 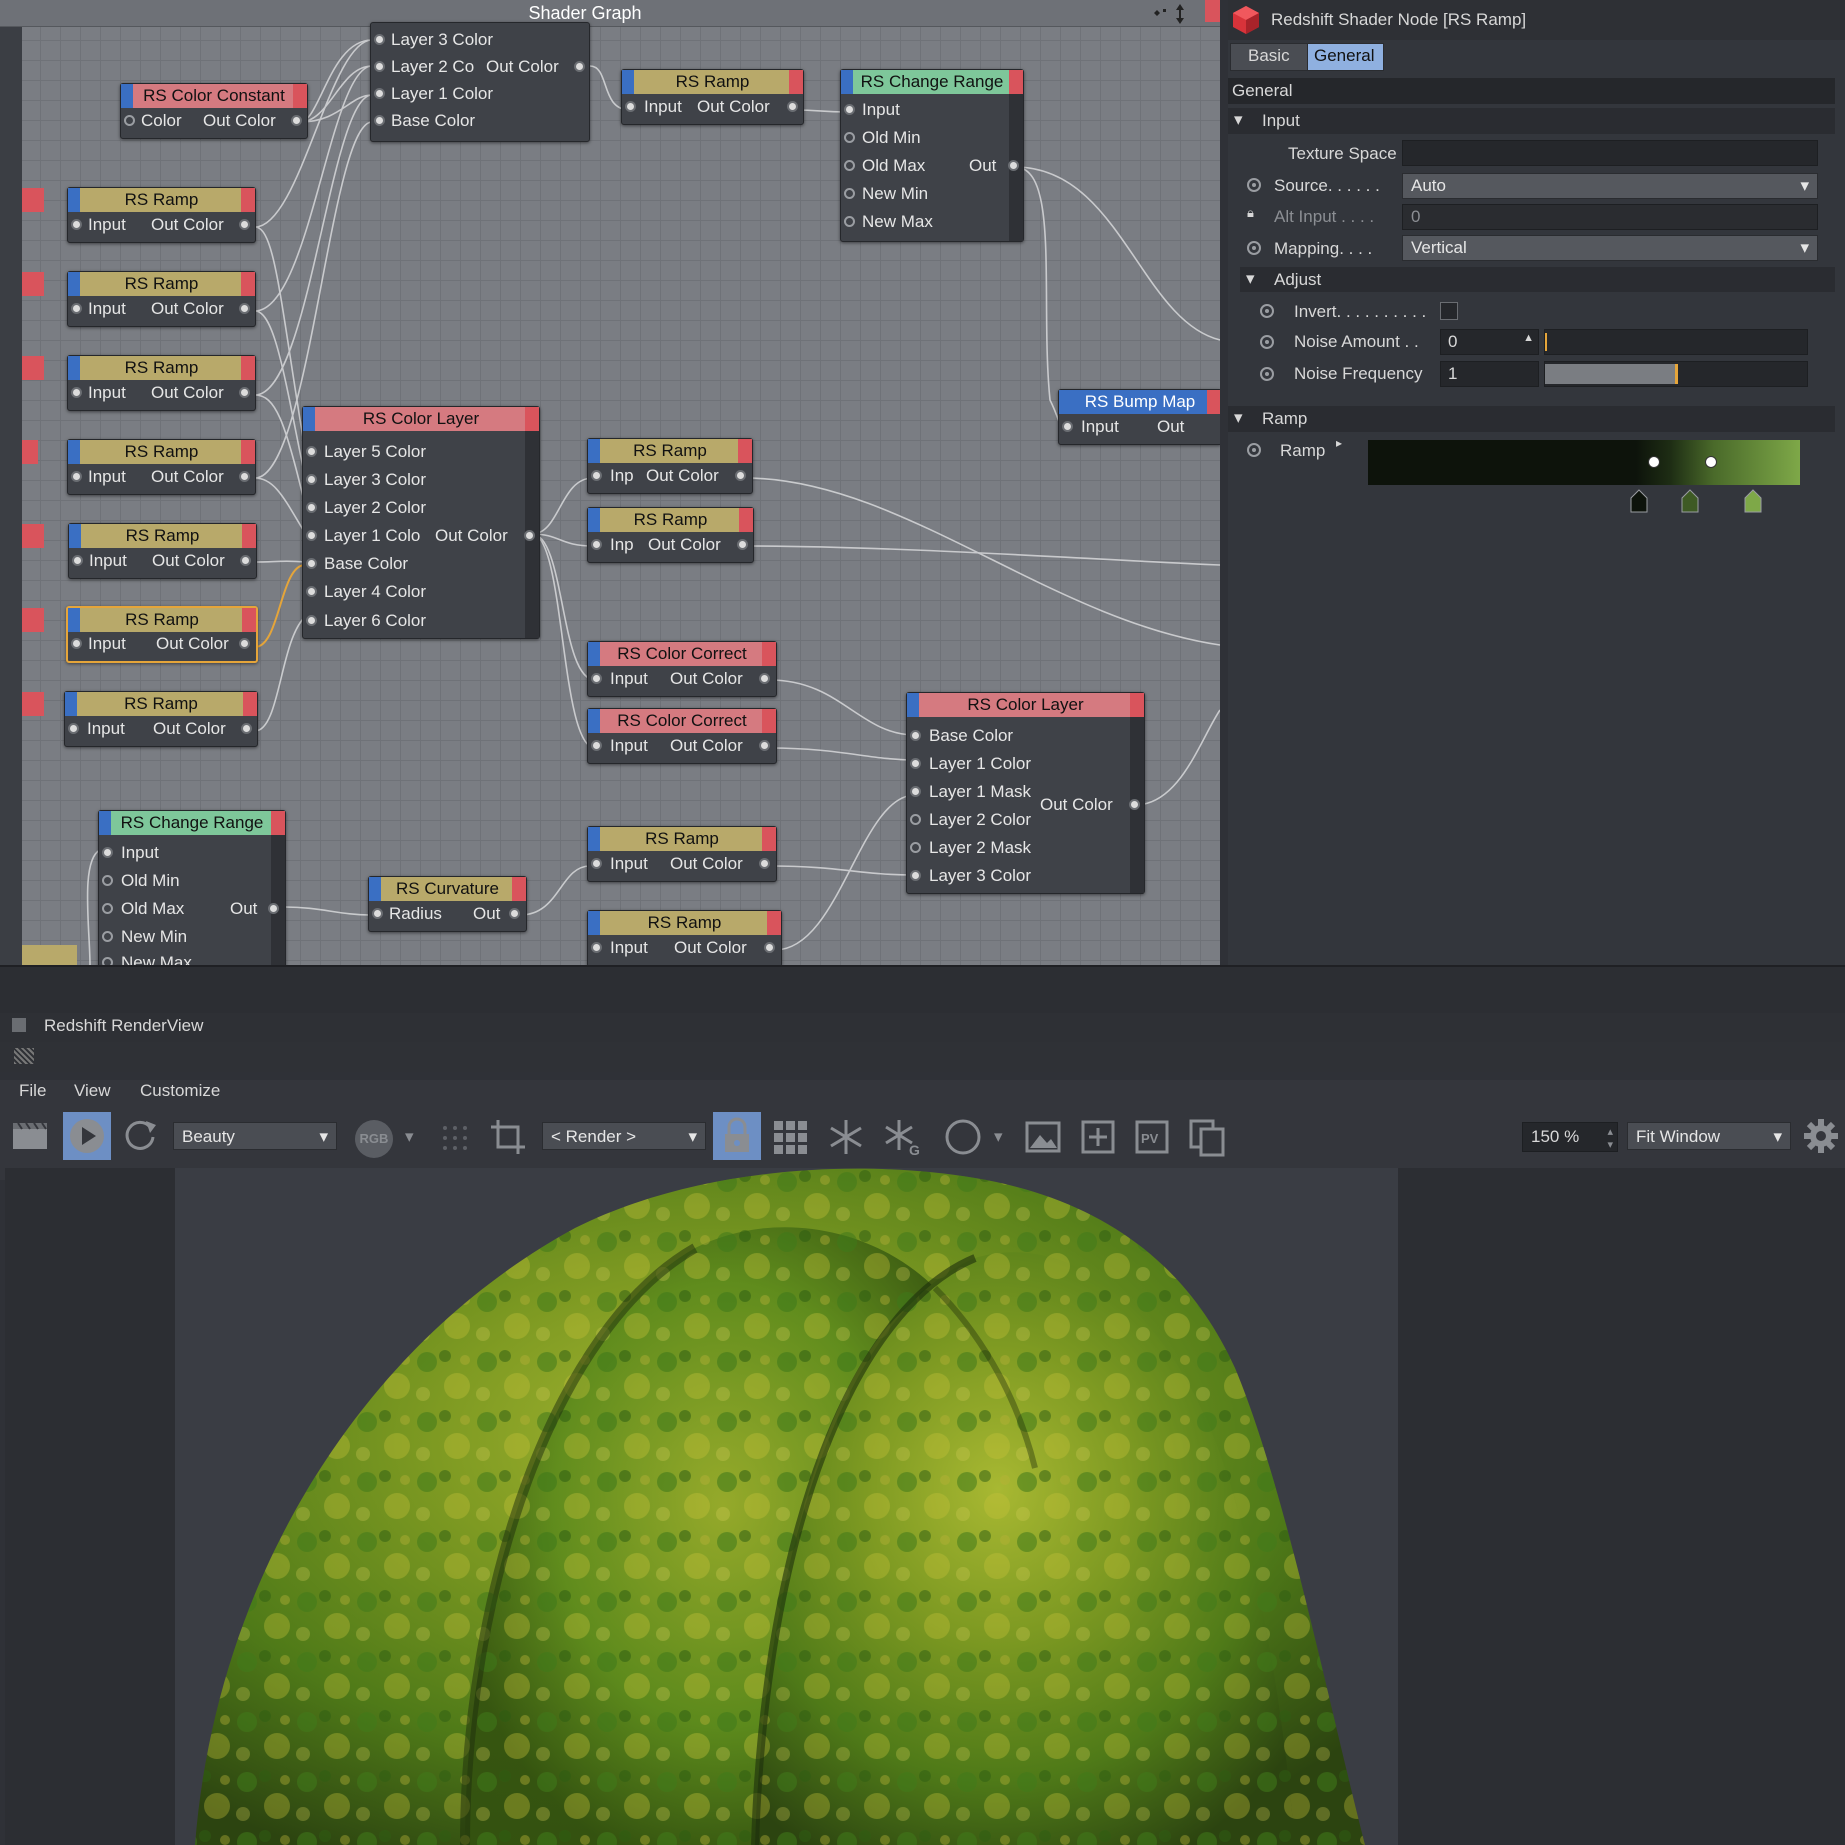 I want to click on mapping-keyframe-icon, so click(x=1254, y=248).